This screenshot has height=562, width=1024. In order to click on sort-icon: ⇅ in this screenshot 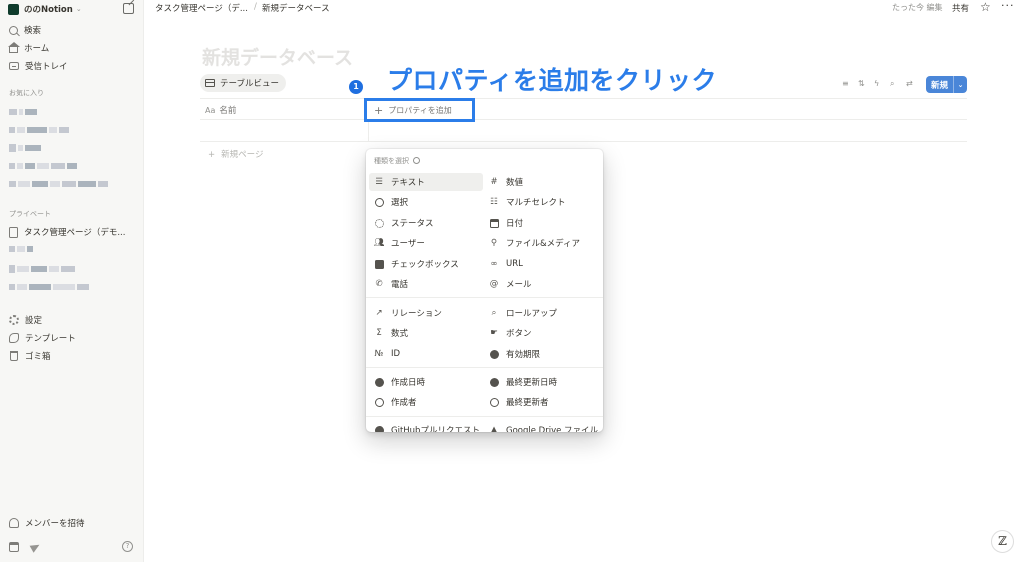, I will do `click(861, 83)`.